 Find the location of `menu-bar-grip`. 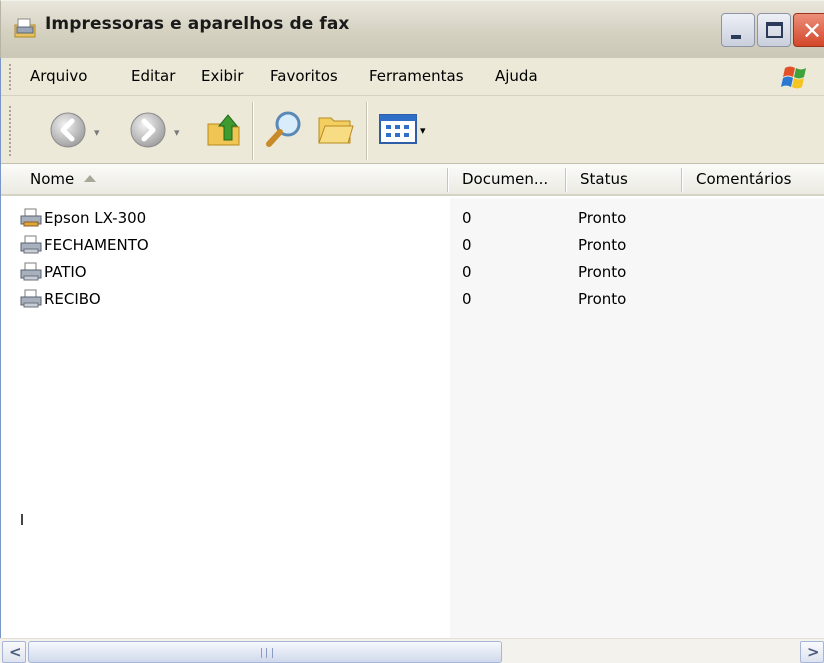

menu-bar-grip is located at coordinates (10, 77).